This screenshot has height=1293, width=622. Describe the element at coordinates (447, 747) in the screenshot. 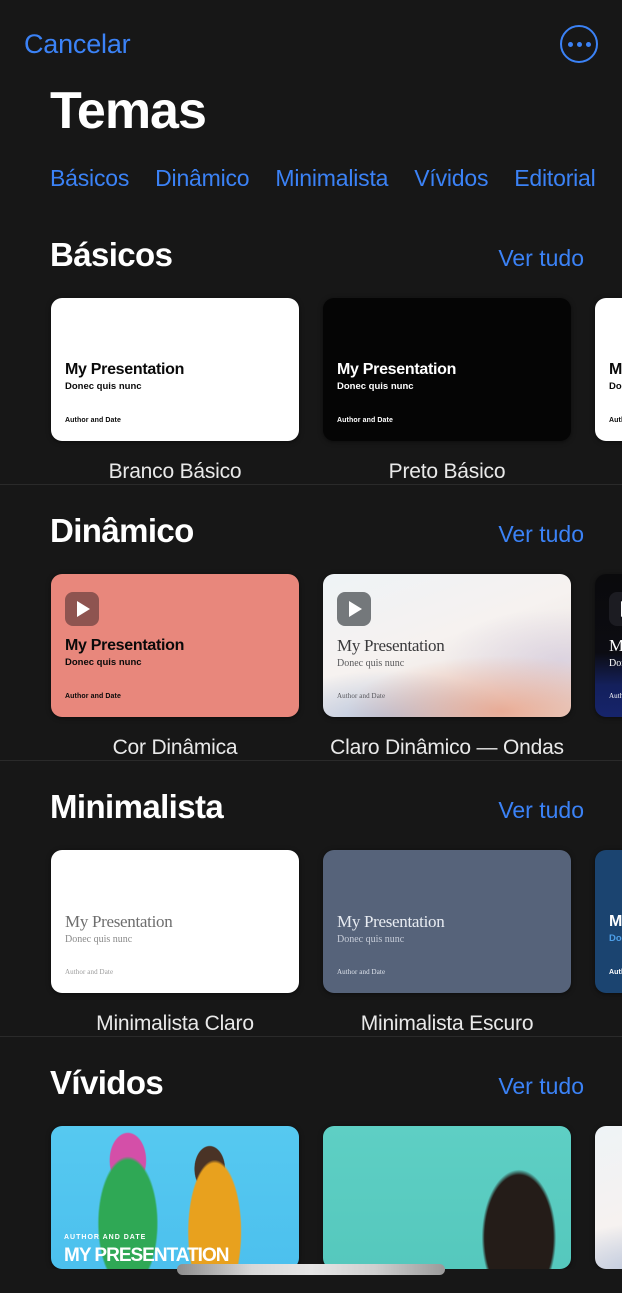

I see `theme-card-label: Claro Dinâmico — Ondas` at that location.